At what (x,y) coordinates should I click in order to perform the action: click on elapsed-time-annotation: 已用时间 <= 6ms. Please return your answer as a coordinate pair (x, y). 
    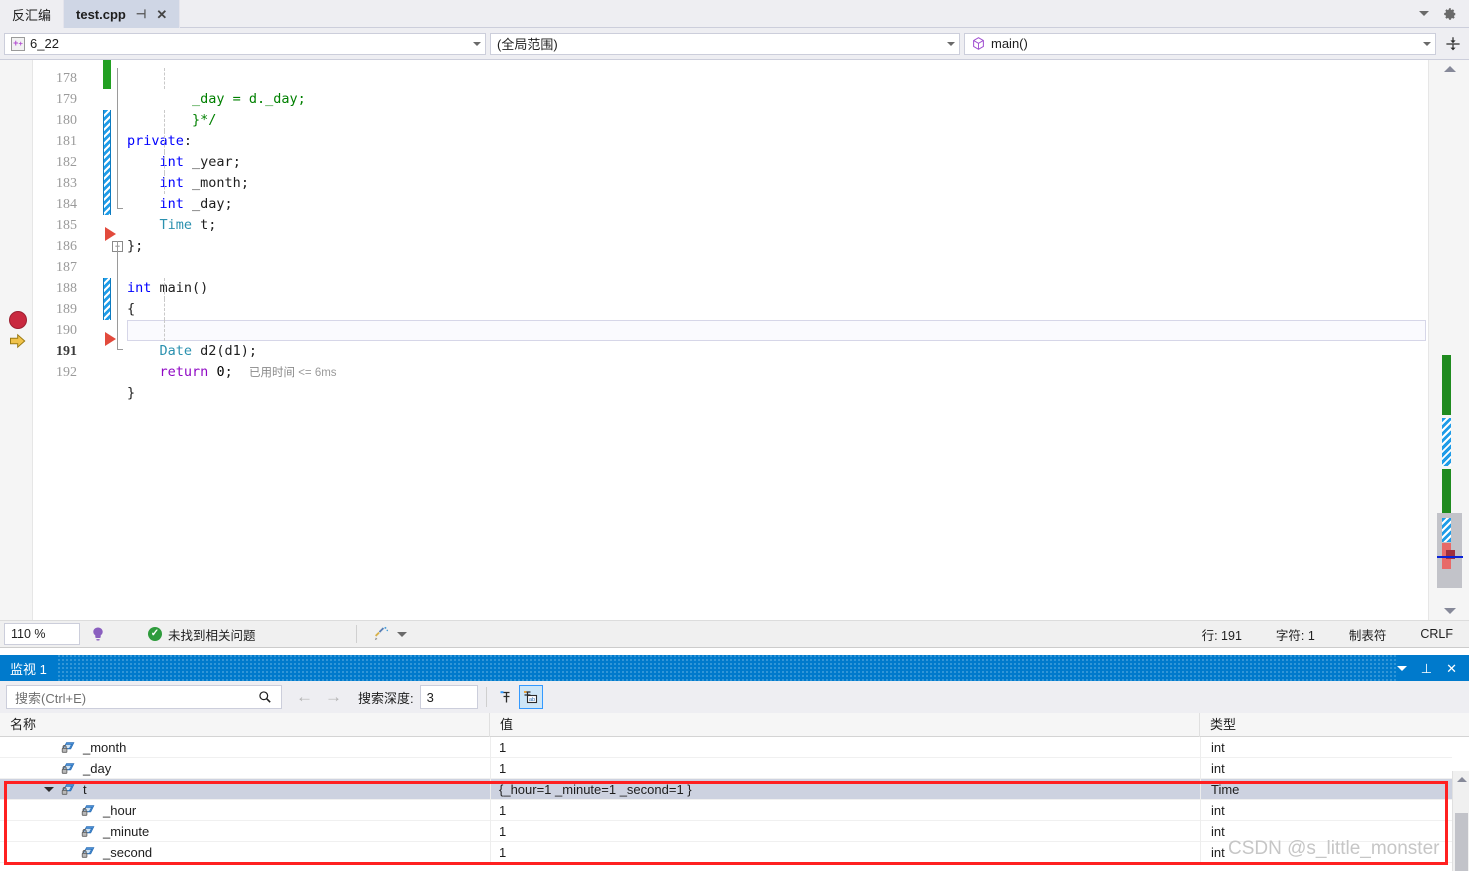
    Looking at the image, I should click on (293, 373).